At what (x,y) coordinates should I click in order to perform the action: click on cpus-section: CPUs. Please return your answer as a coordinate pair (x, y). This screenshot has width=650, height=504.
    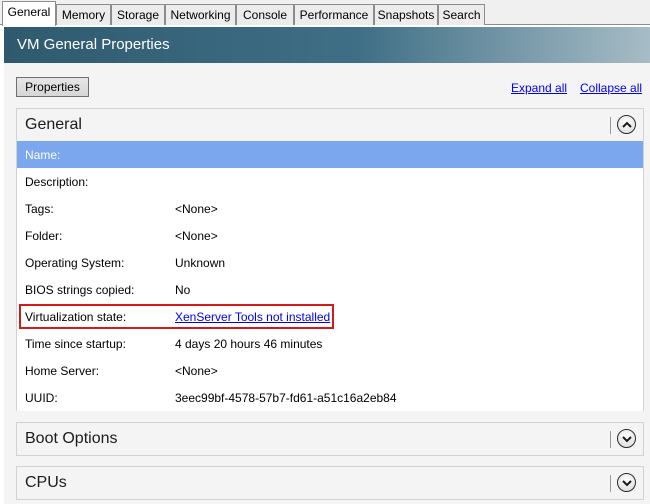
    Looking at the image, I should click on (330, 483).